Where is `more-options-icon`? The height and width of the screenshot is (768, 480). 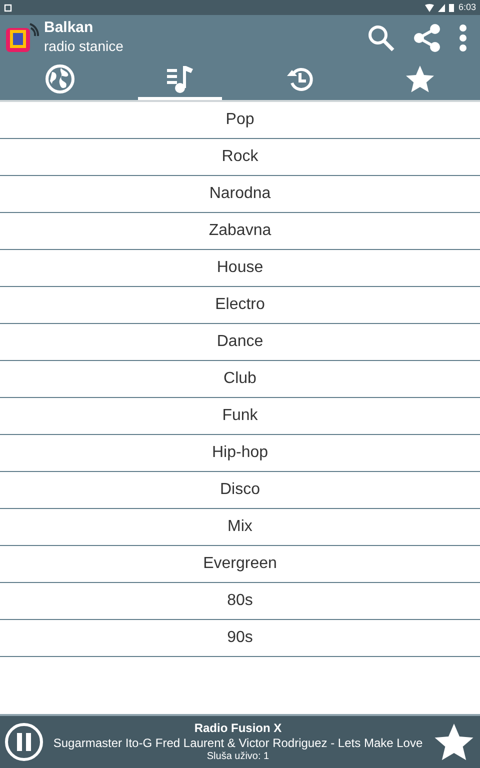 more-options-icon is located at coordinates (463, 37).